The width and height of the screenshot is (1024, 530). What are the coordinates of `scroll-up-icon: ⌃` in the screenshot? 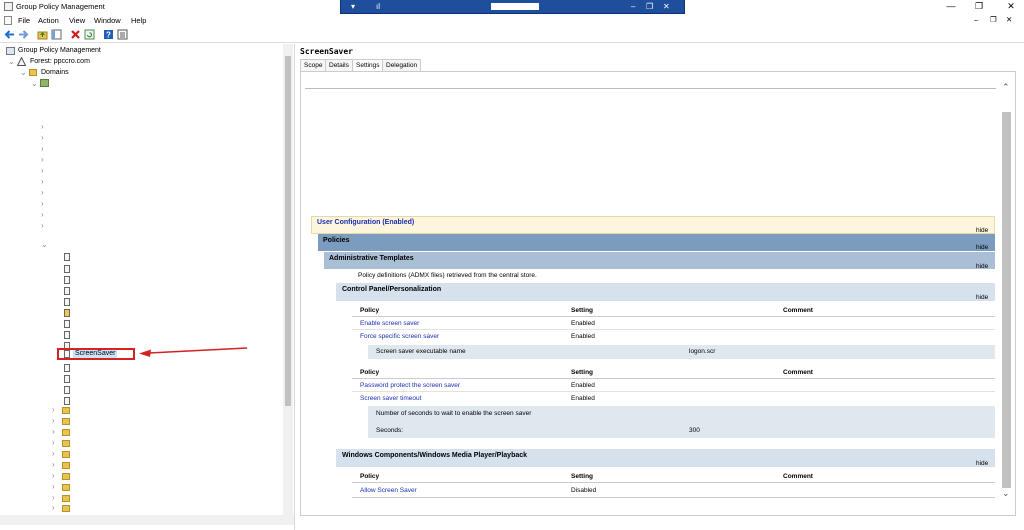 It's located at (1006, 87).